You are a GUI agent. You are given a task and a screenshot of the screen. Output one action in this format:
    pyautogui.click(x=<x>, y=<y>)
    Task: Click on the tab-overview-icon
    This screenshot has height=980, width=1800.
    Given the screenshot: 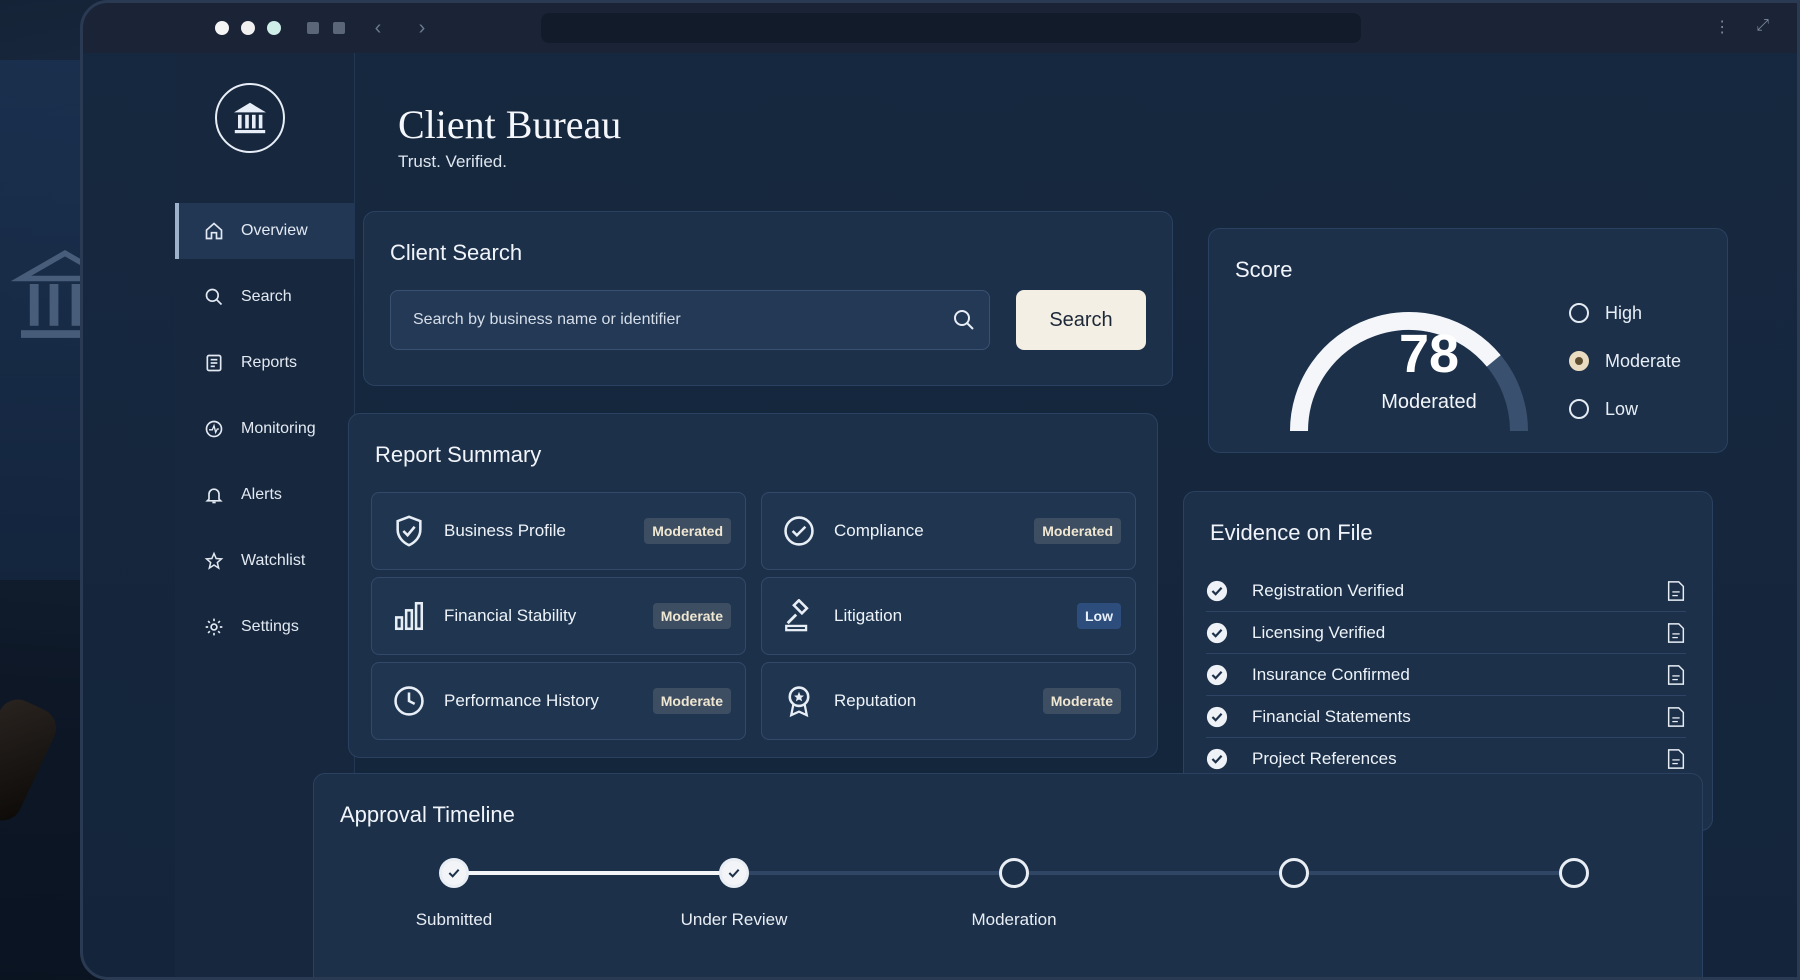 What is the action you would take?
    pyautogui.click(x=339, y=28)
    